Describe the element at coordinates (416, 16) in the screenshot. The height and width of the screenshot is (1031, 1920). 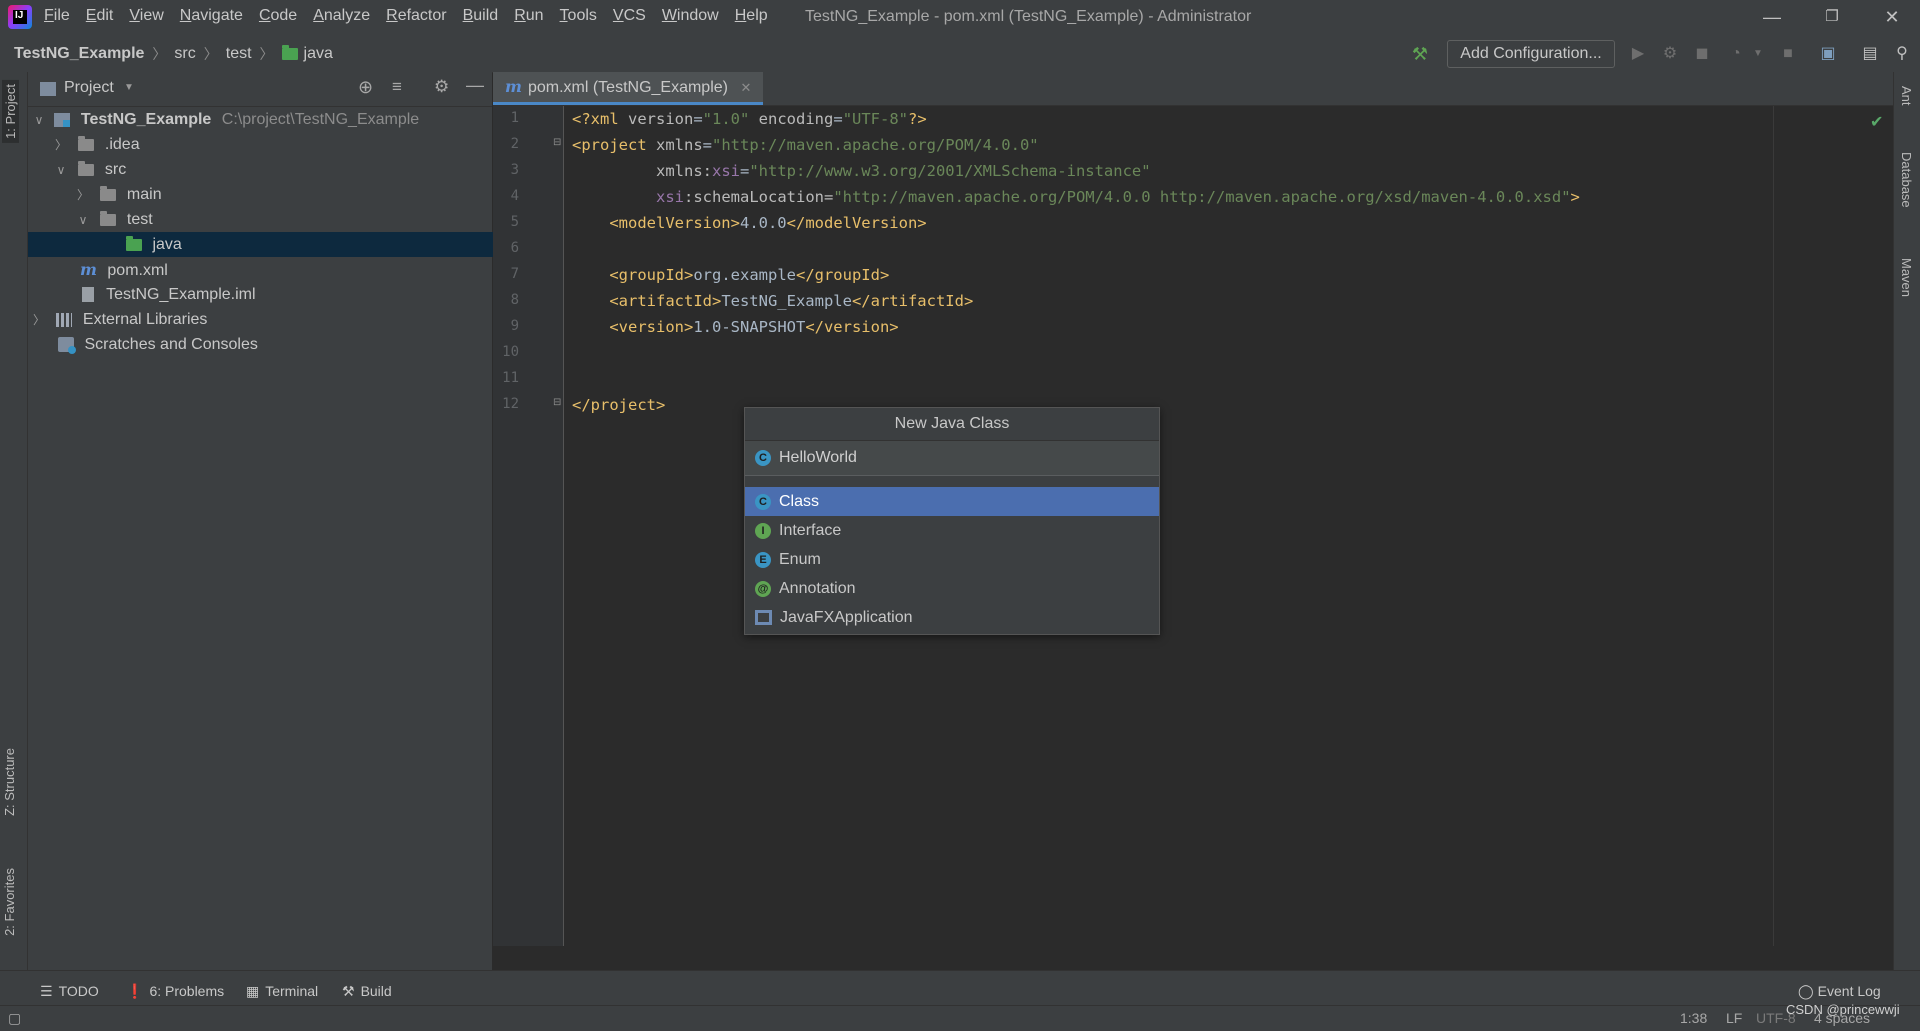
I see `menu-refactor: Refactor` at that location.